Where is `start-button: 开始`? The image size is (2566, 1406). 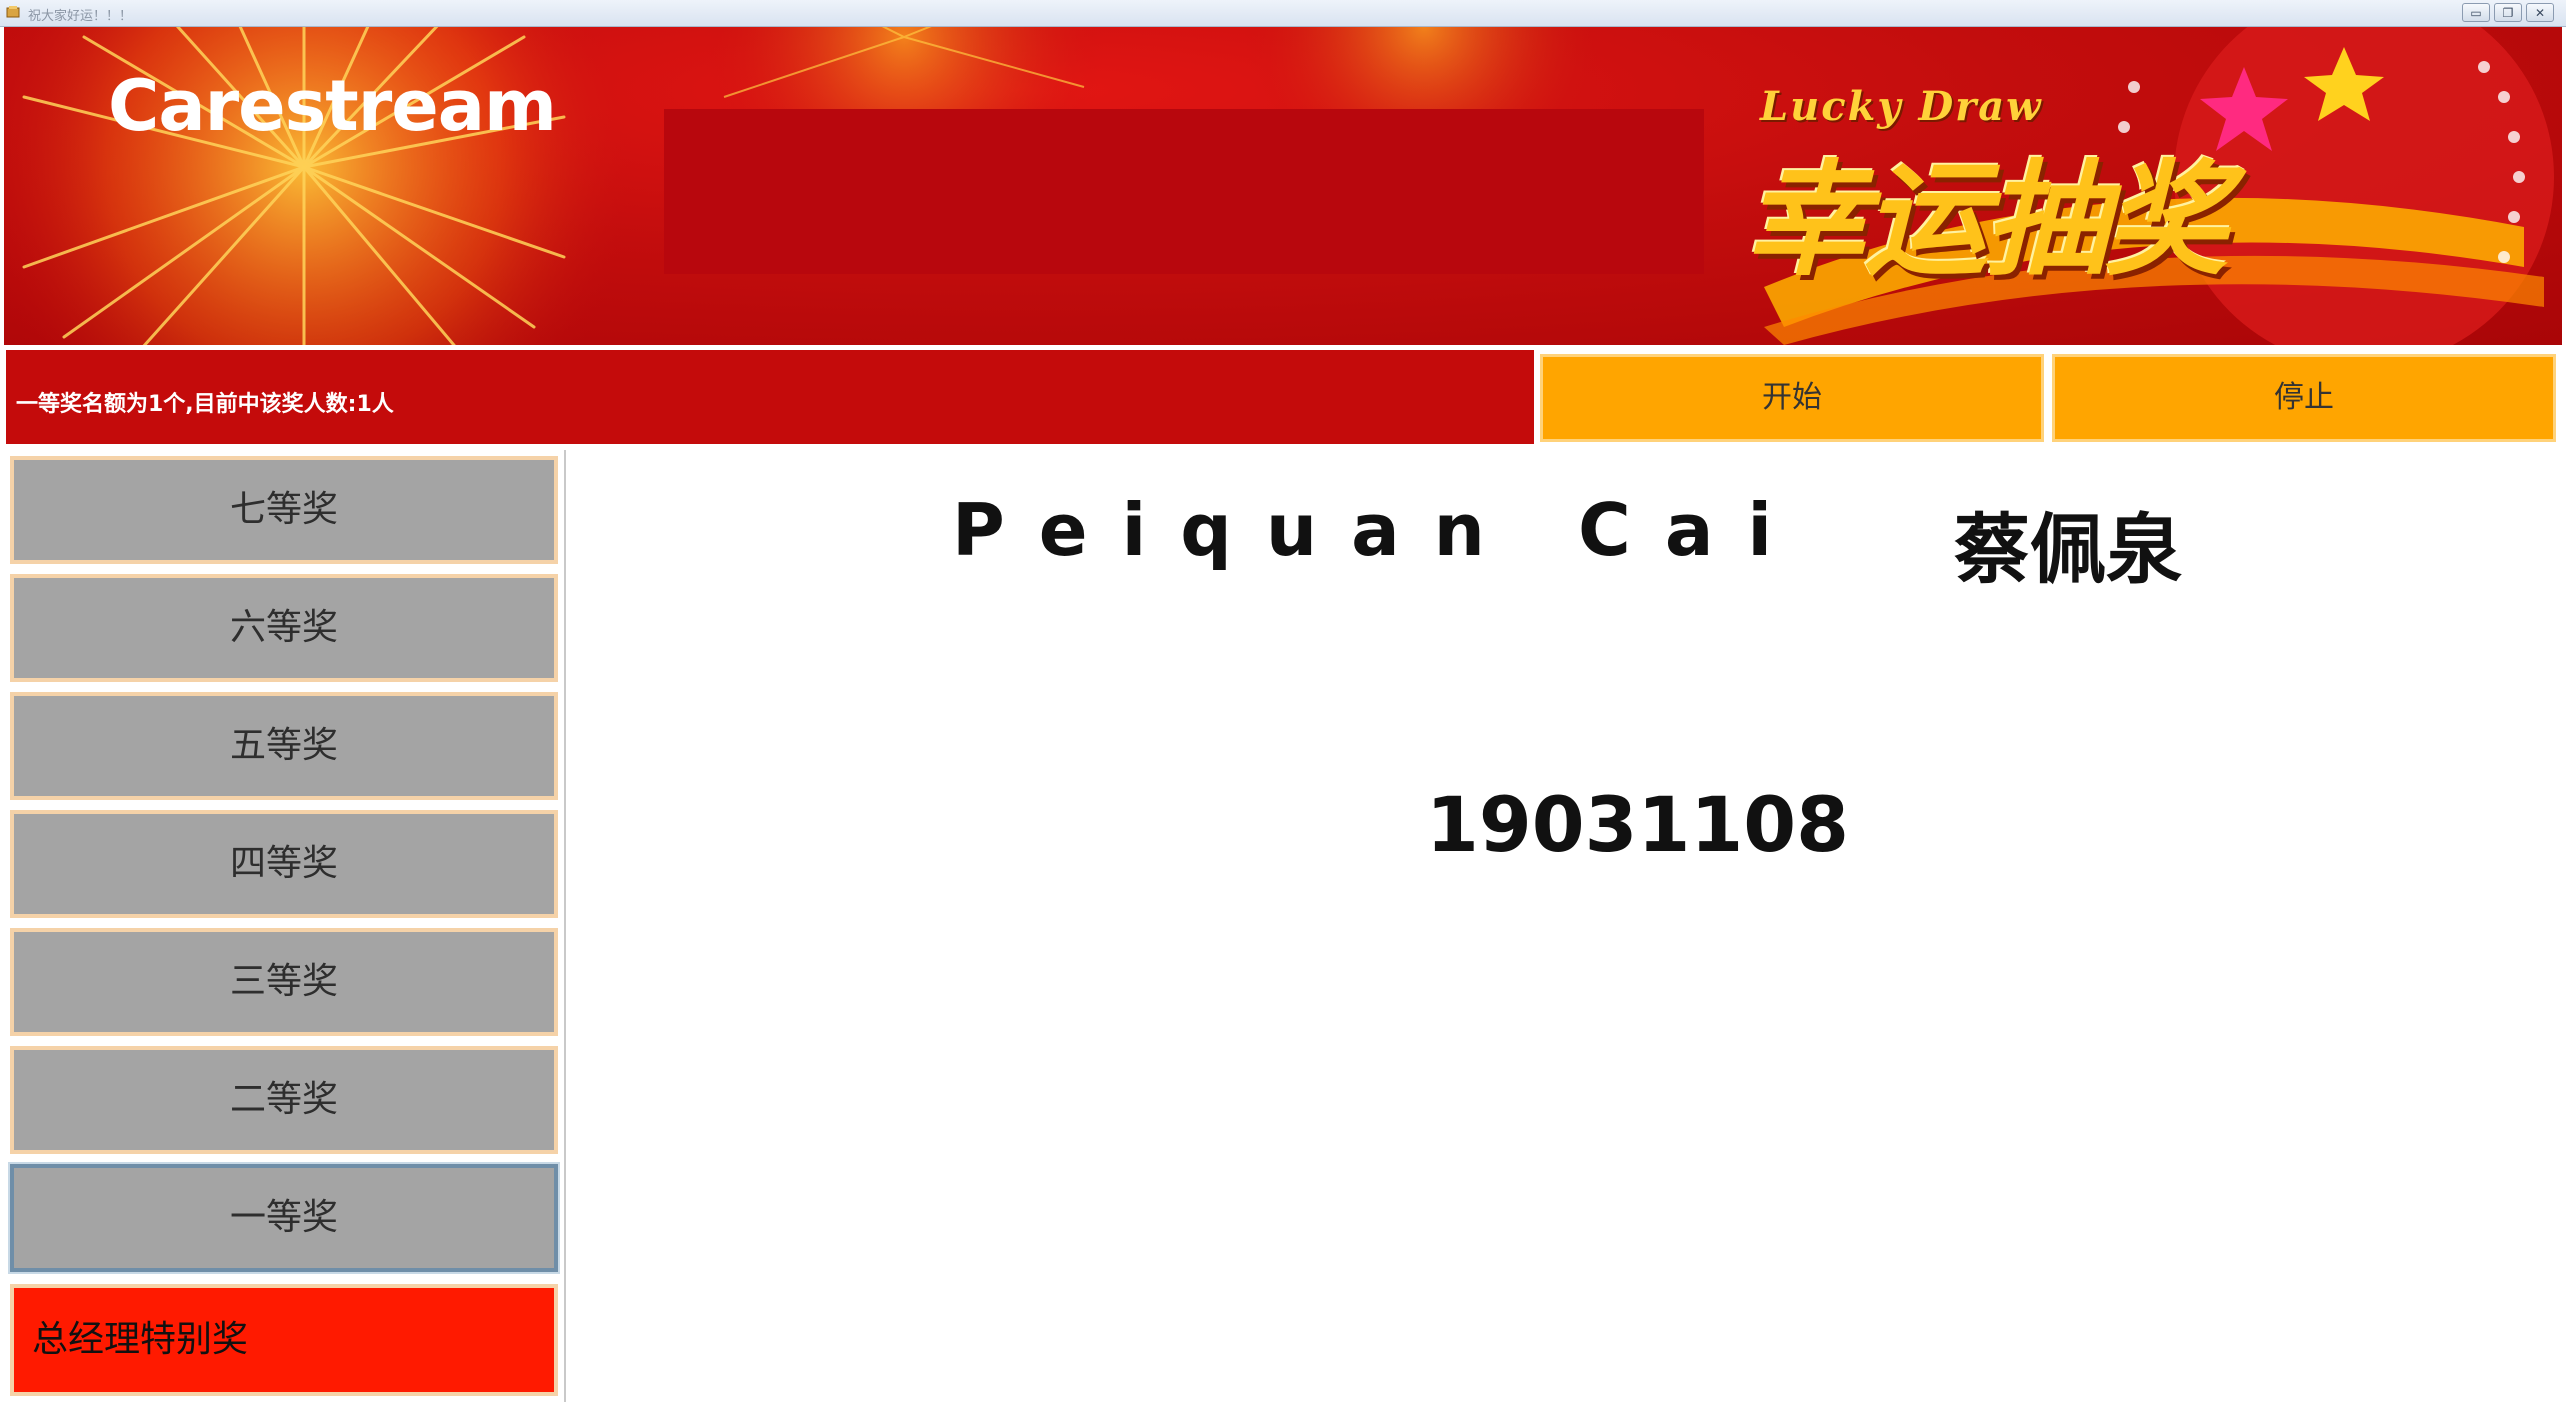
start-button: 开始 is located at coordinates (1792, 398).